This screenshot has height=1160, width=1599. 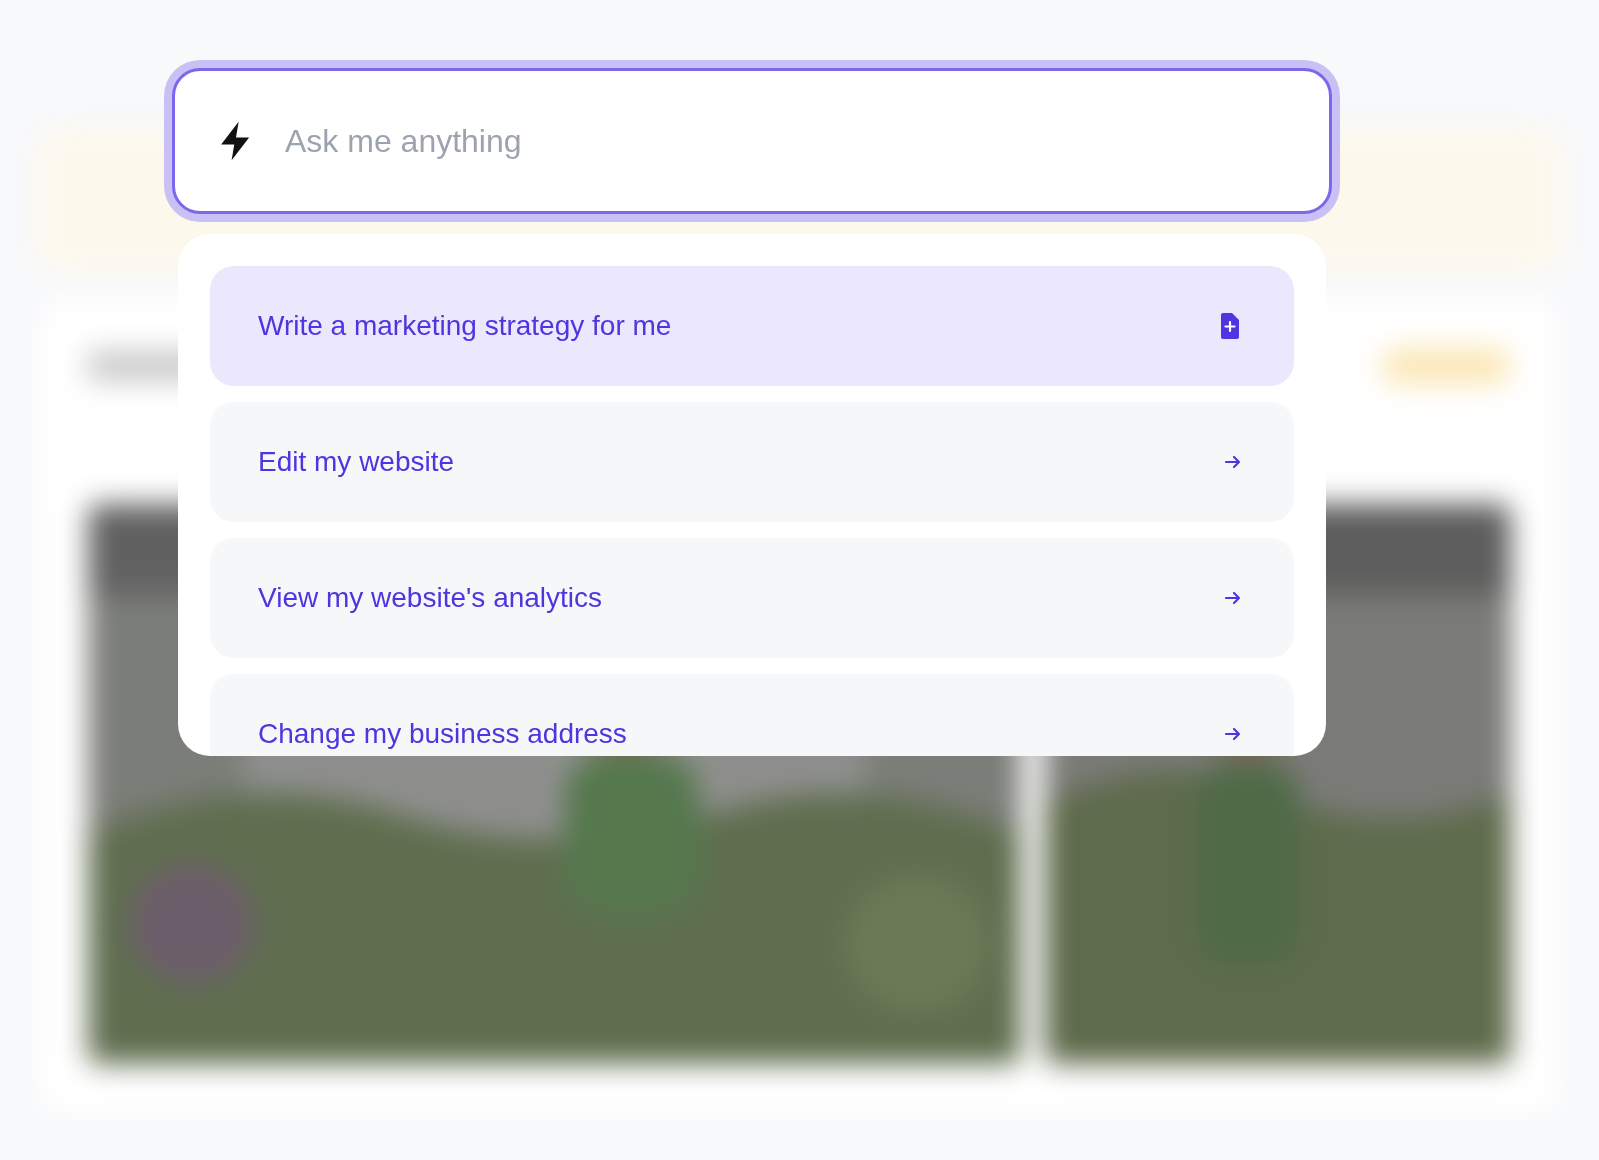 I want to click on search-input: Ask me anything, so click(x=787, y=141).